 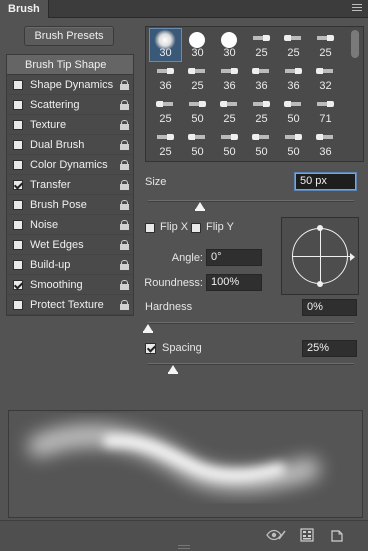 I want to click on option-brush-tip-shape: Brush Tip Shape, so click(x=70, y=65).